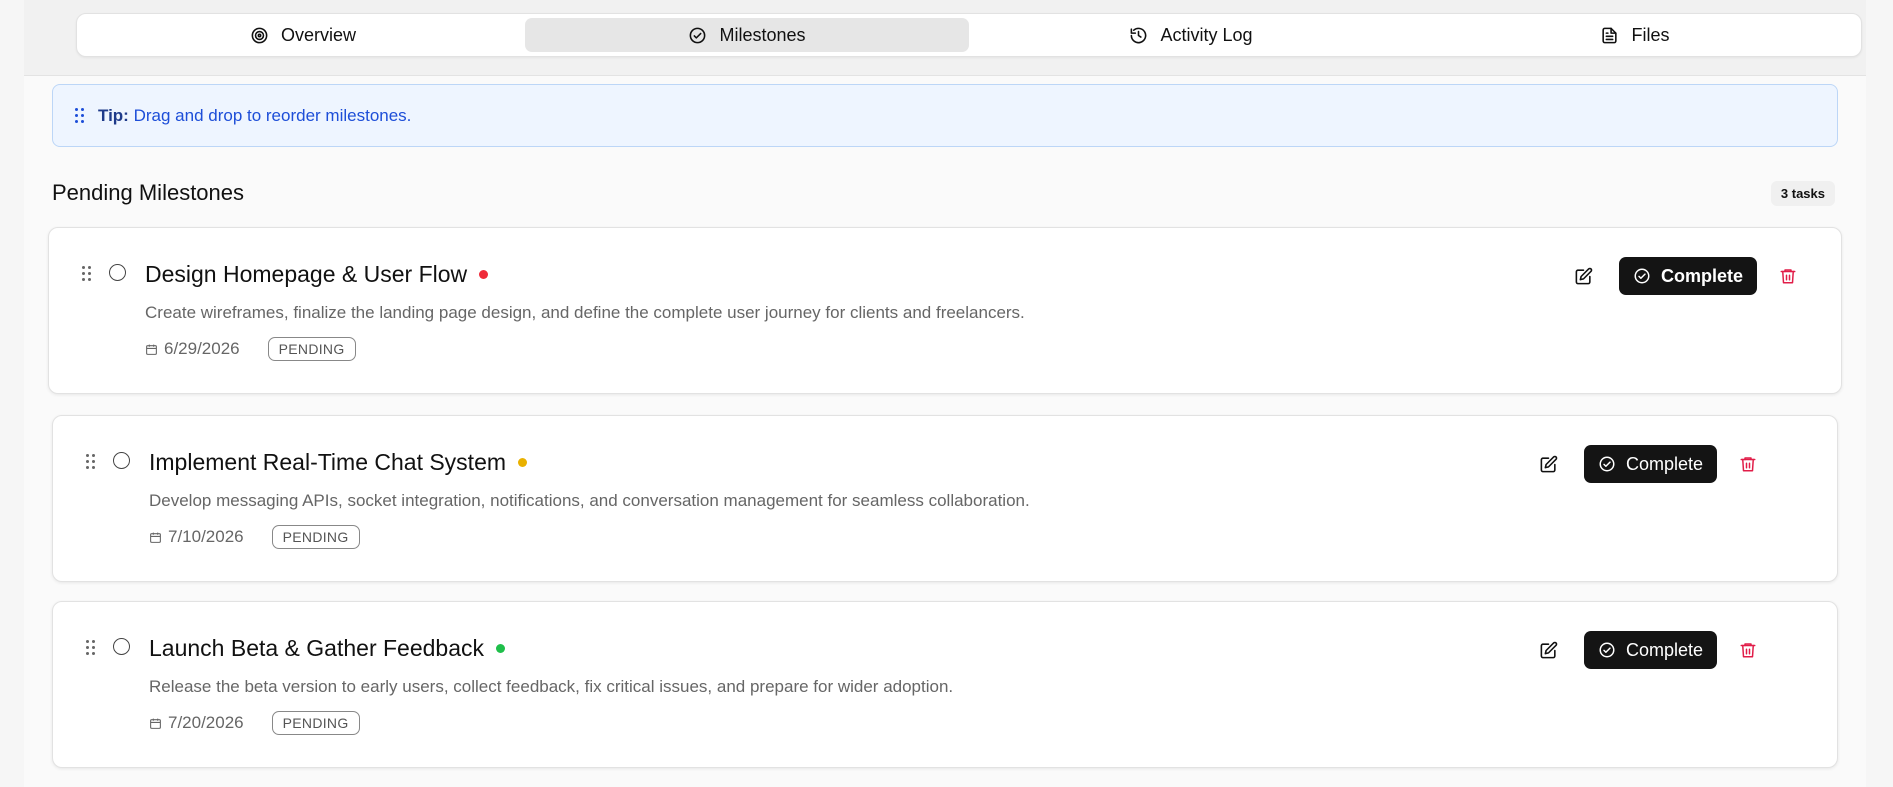 The image size is (1893, 787). I want to click on milestone-title: Implement Real-Time Chat System, so click(338, 462).